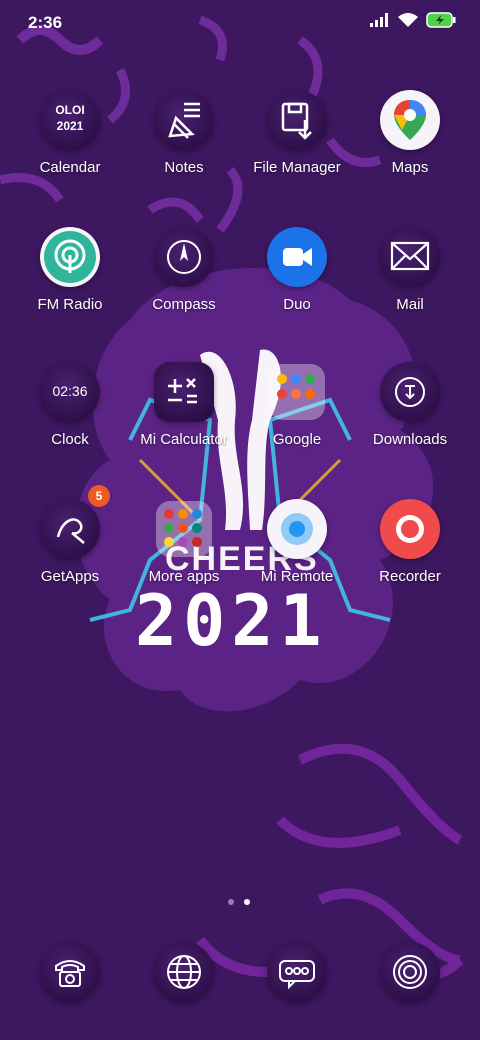 The image size is (480, 1040). I want to click on clock-icon-time: 02:36, so click(70, 391).